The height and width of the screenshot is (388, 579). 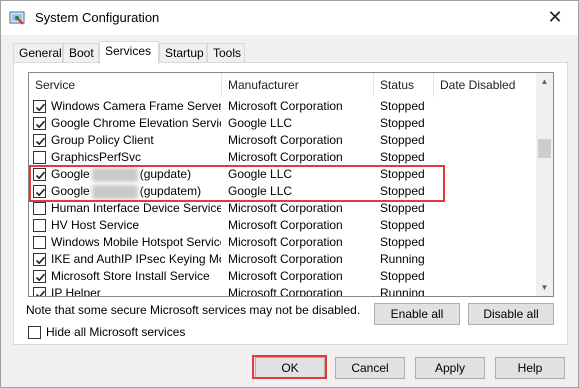 What do you see at coordinates (76, 291) in the screenshot?
I see `service-name-text: IP Helper` at bounding box center [76, 291].